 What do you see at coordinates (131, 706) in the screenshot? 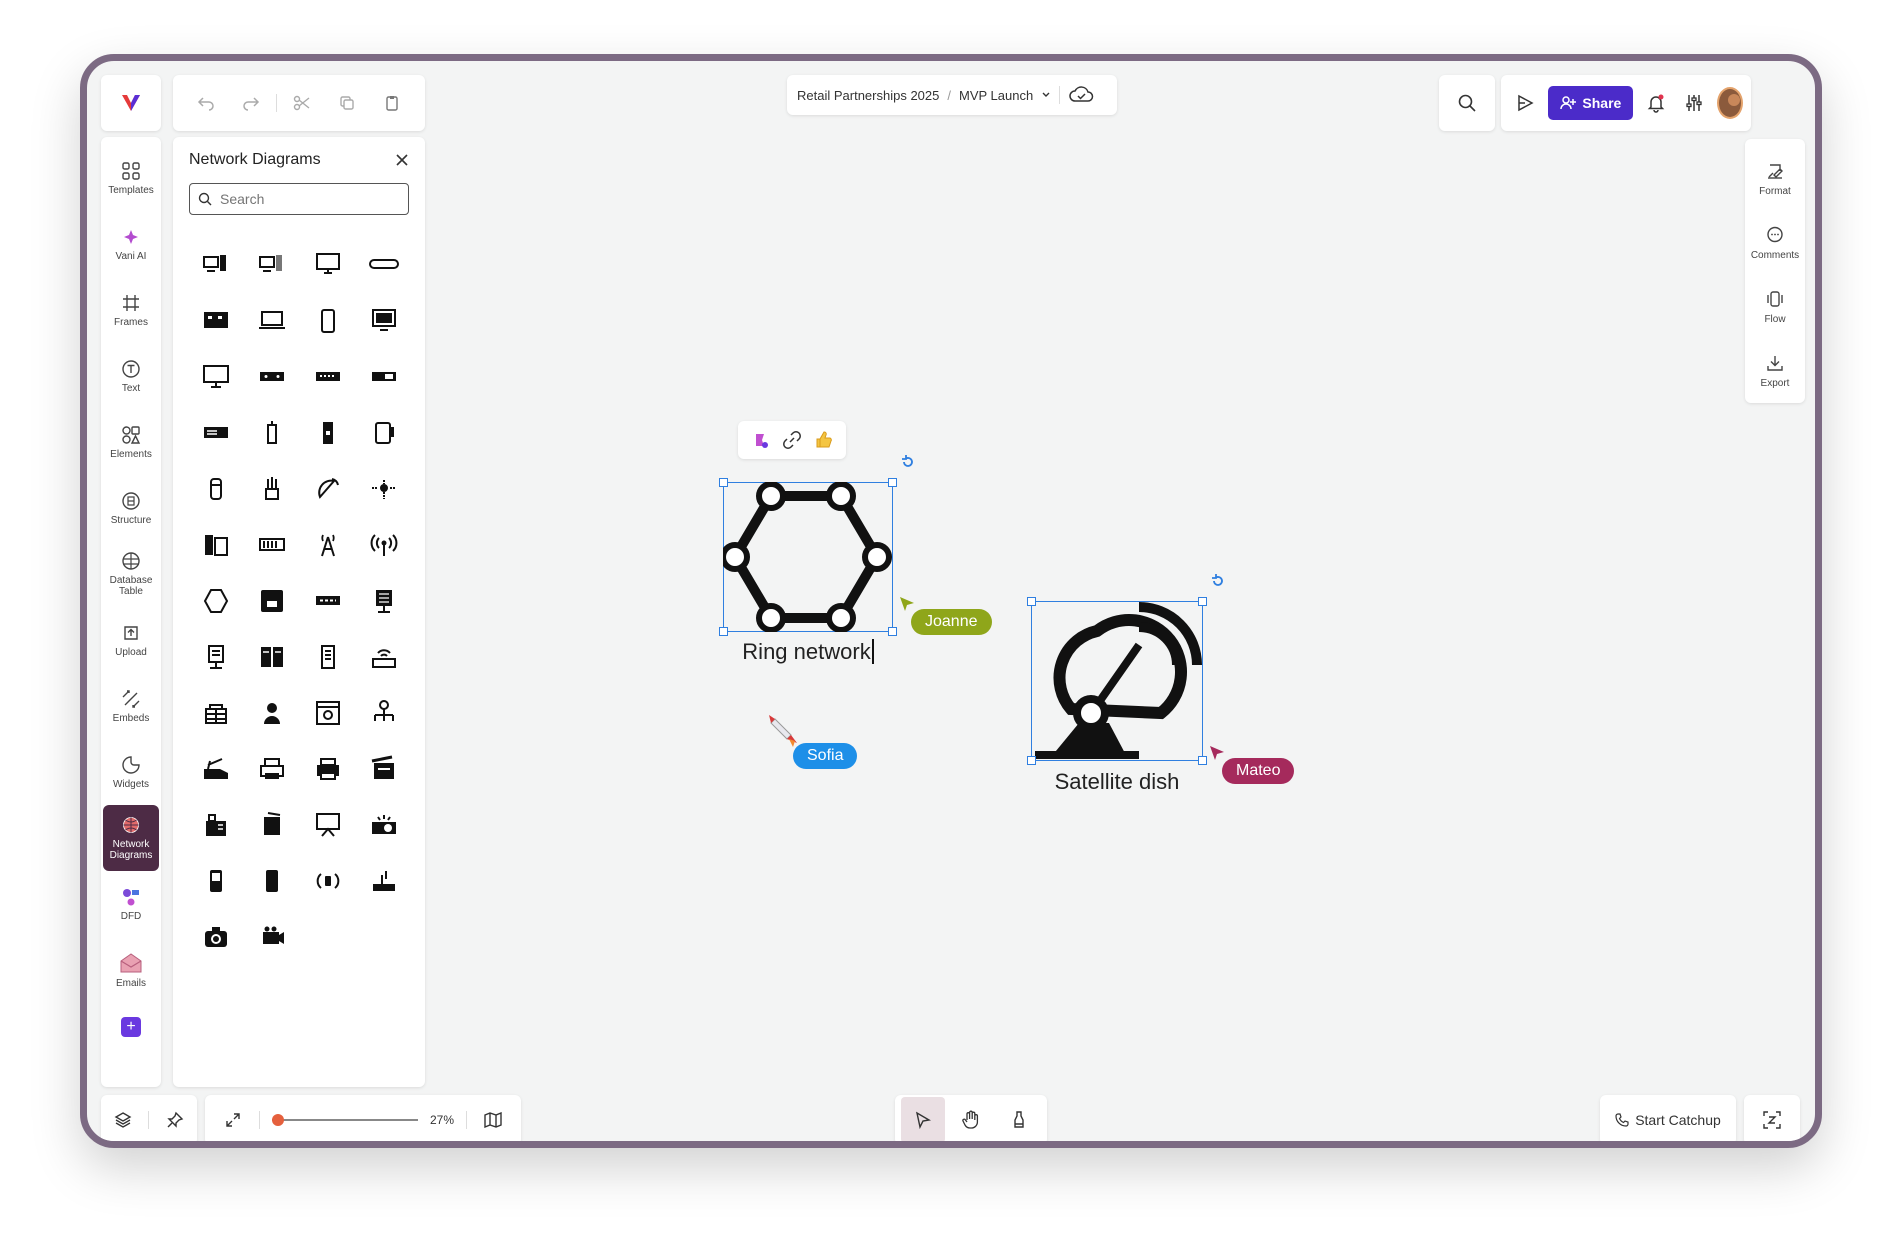
I see `sidebar-item-embeds: Embeds` at bounding box center [131, 706].